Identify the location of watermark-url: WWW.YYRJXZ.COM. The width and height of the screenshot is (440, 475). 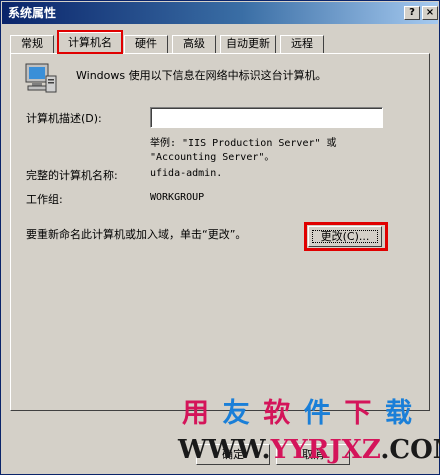
(309, 450).